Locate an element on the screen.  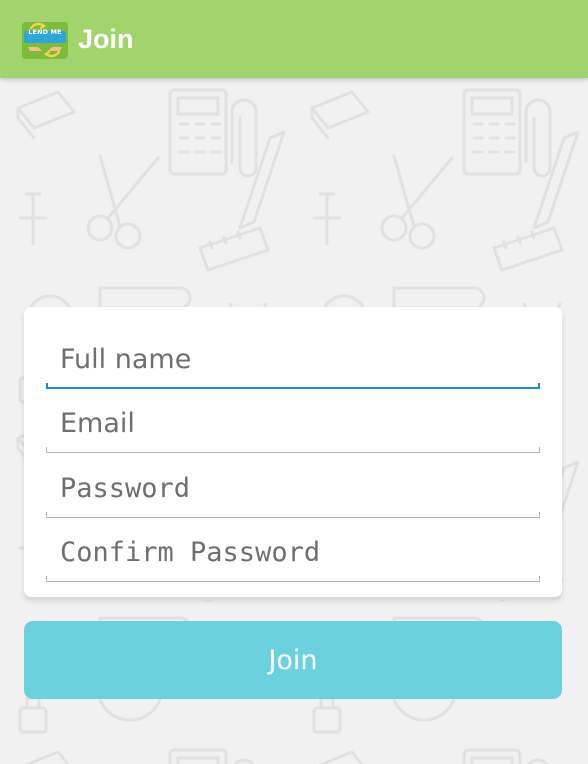
password-underline is located at coordinates (293, 515).